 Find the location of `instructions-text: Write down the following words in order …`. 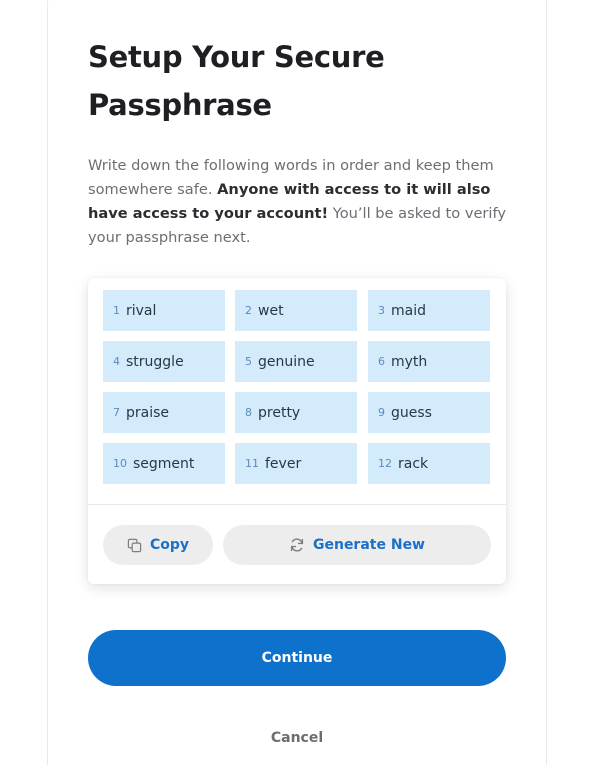

instructions-text: Write down the following words in order … is located at coordinates (300, 202).